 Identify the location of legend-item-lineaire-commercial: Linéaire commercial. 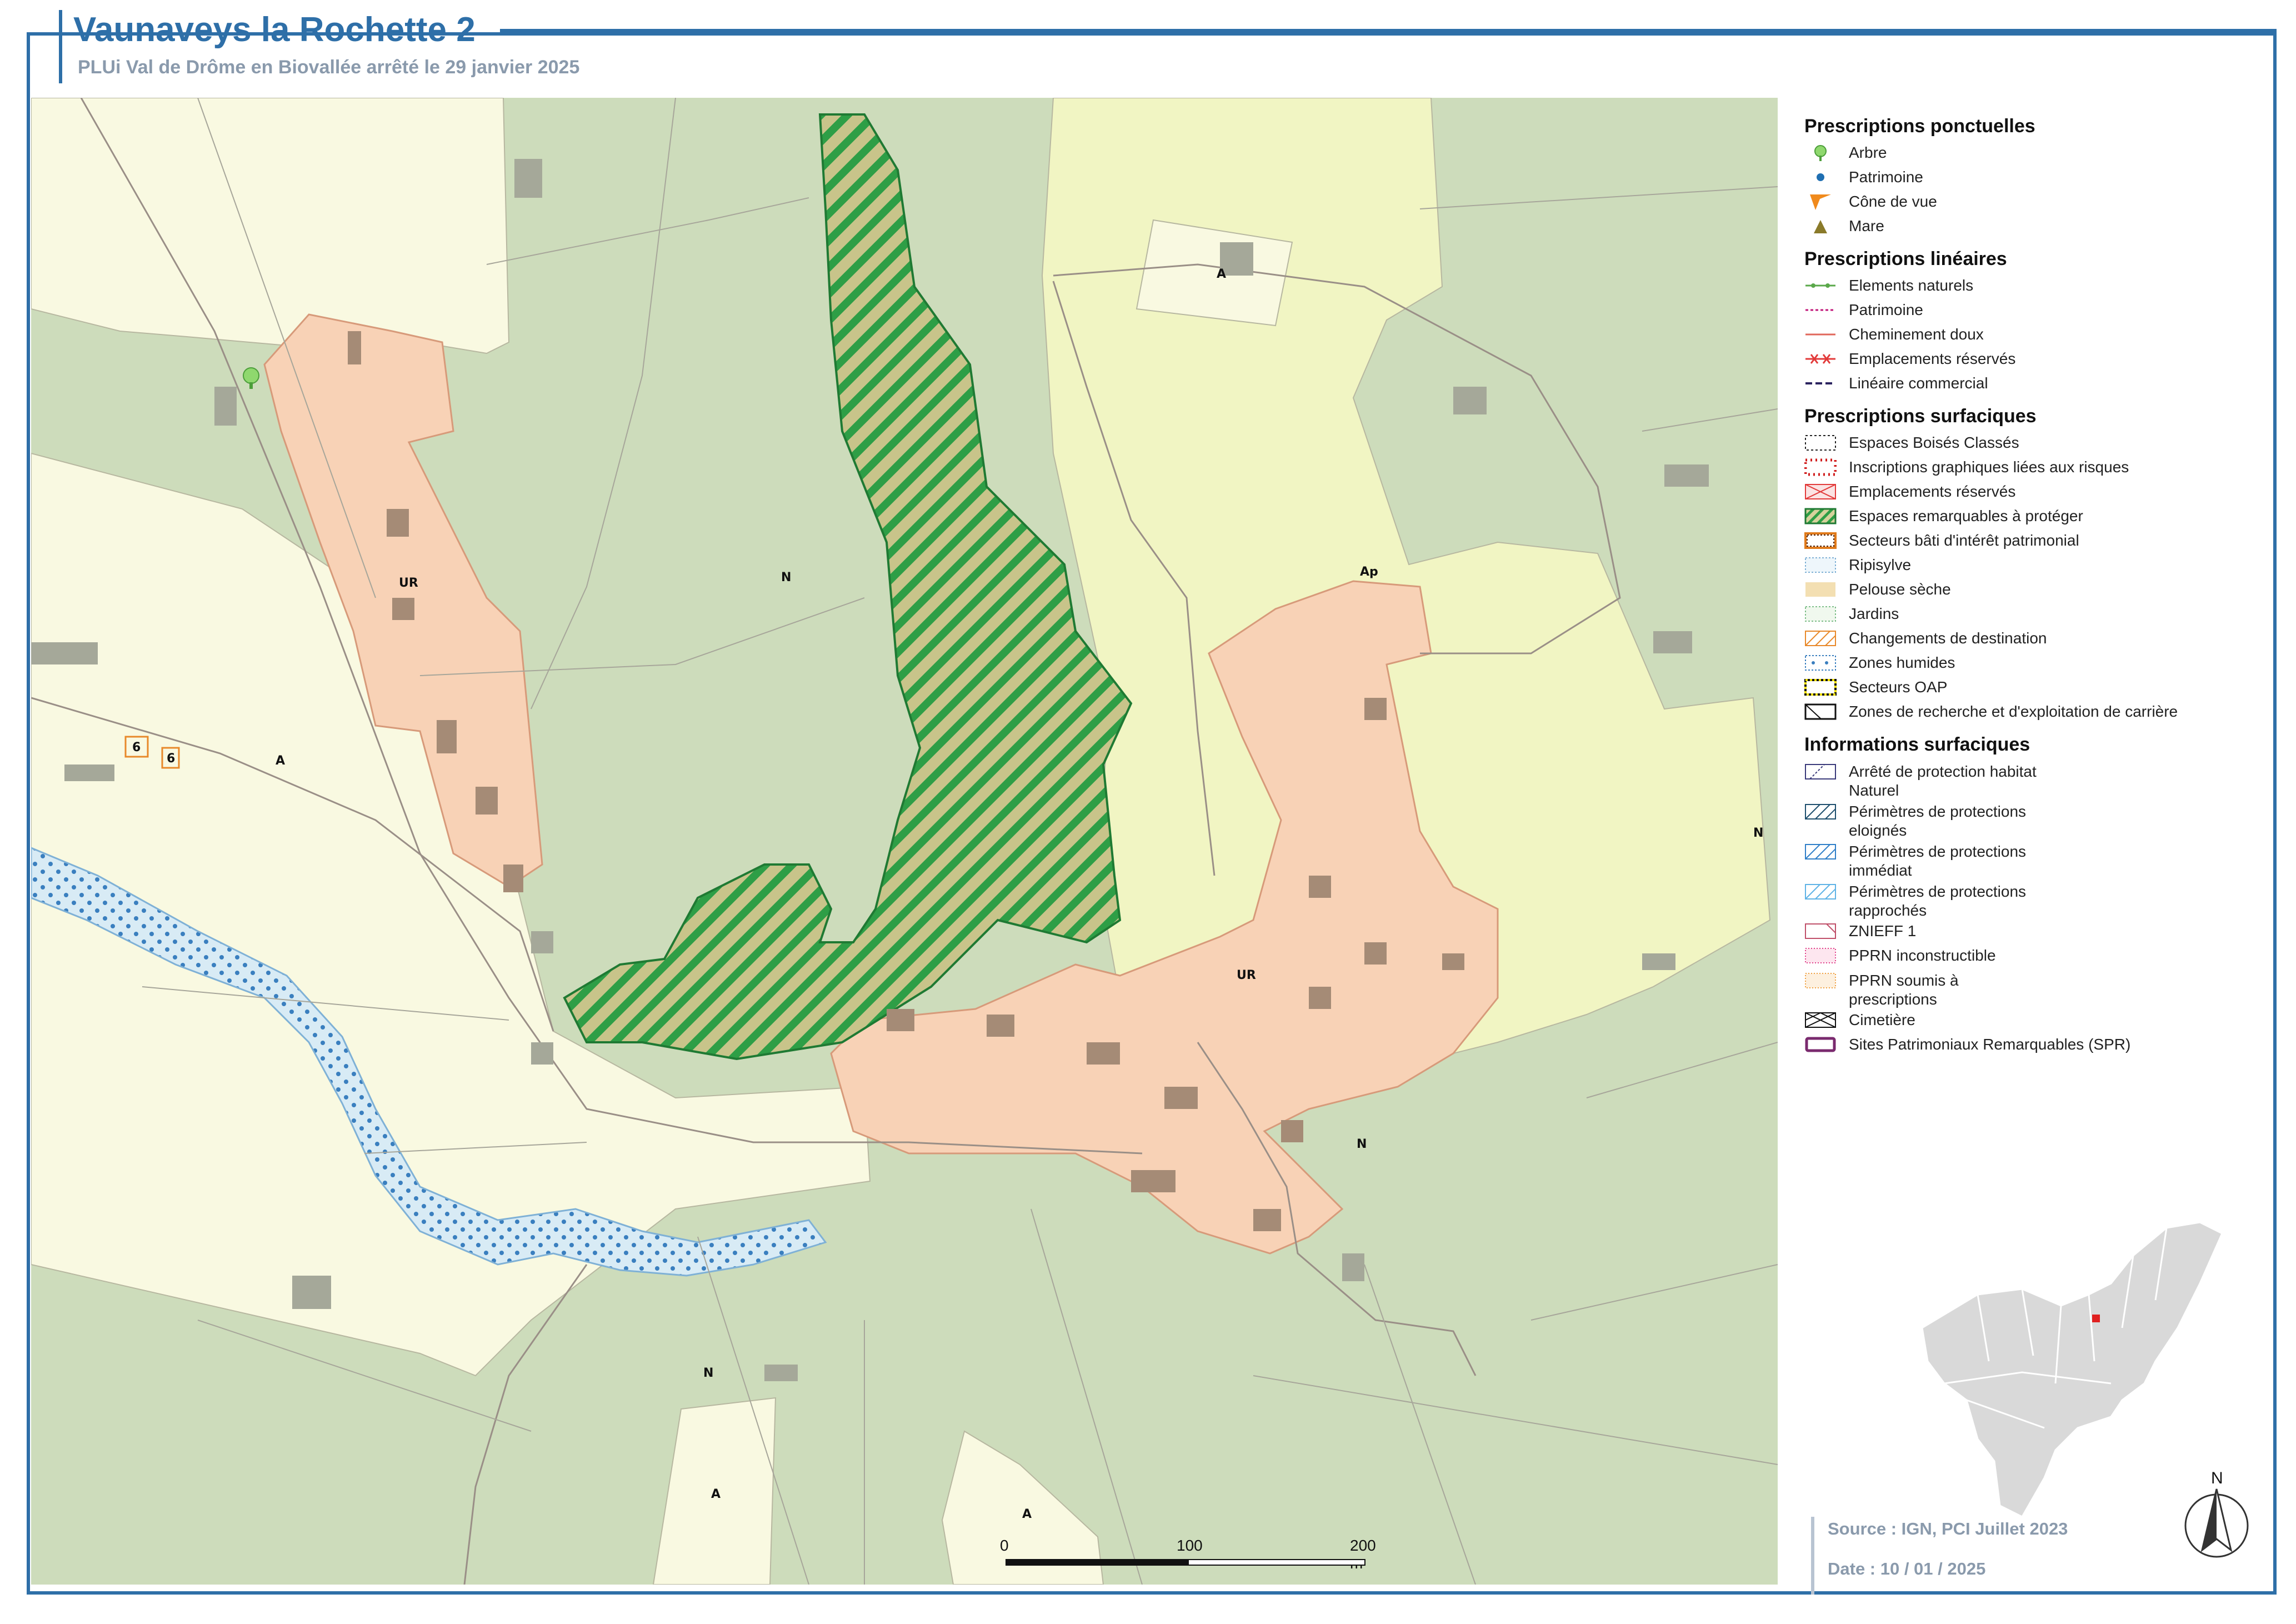
(2032, 383).